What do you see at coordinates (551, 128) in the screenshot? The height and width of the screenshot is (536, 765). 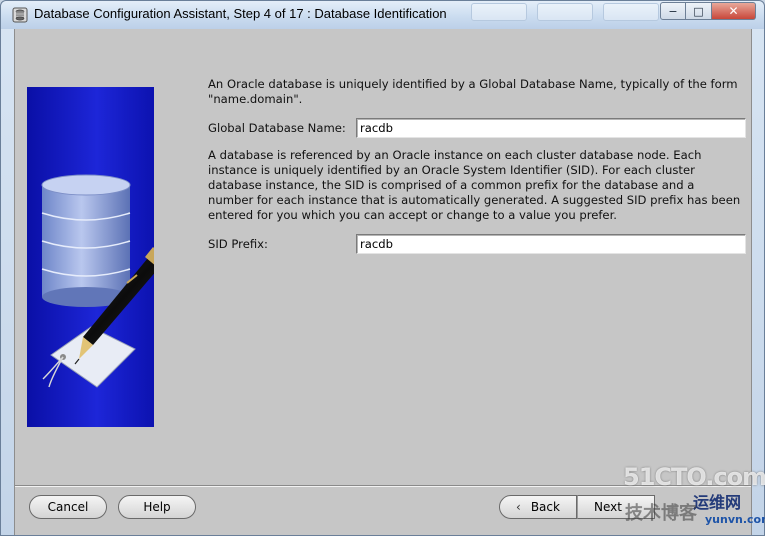 I see `global-database-name-input` at bounding box center [551, 128].